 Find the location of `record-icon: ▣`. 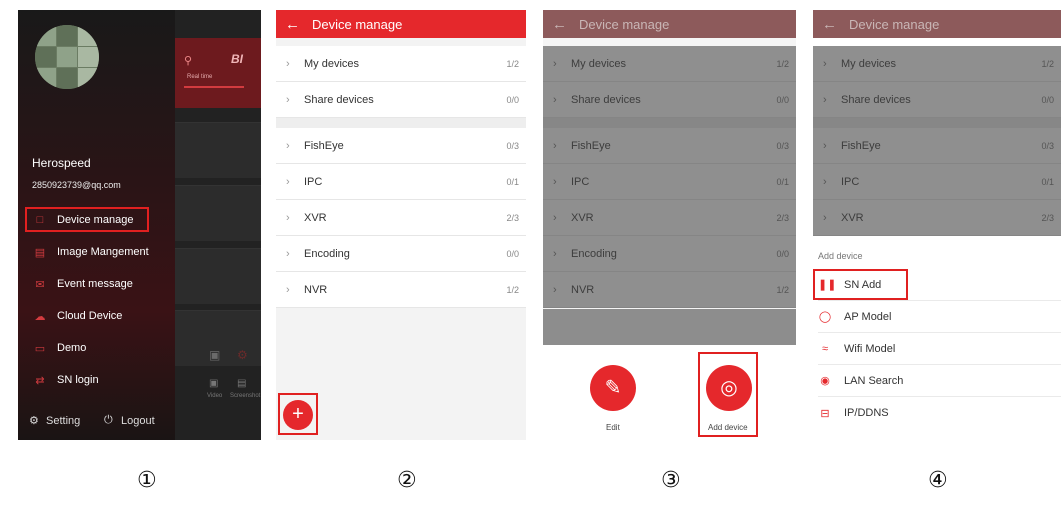

record-icon: ▣ is located at coordinates (215, 355).